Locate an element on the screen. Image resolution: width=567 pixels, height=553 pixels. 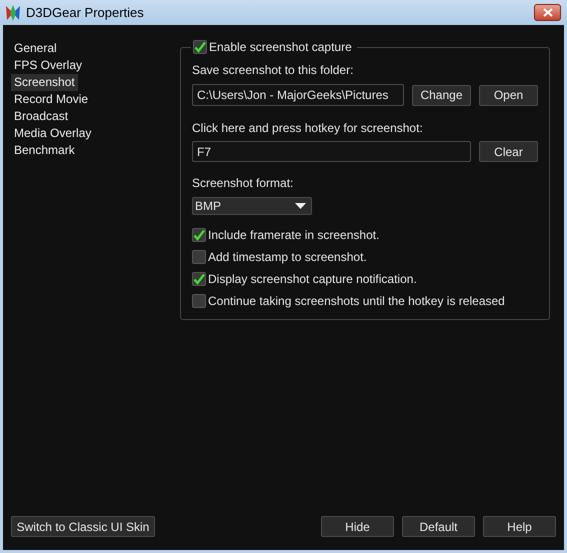
window-title: D3DGear Properties is located at coordinates (85, 13).